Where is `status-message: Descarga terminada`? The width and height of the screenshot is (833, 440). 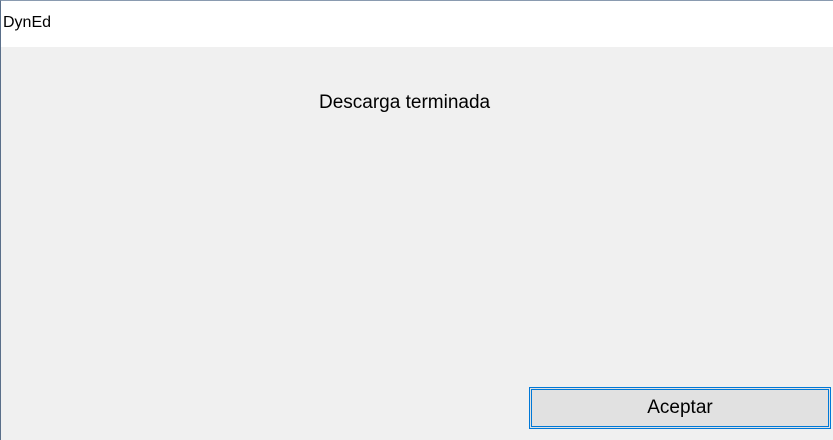 status-message: Descarga terminada is located at coordinates (405, 102).